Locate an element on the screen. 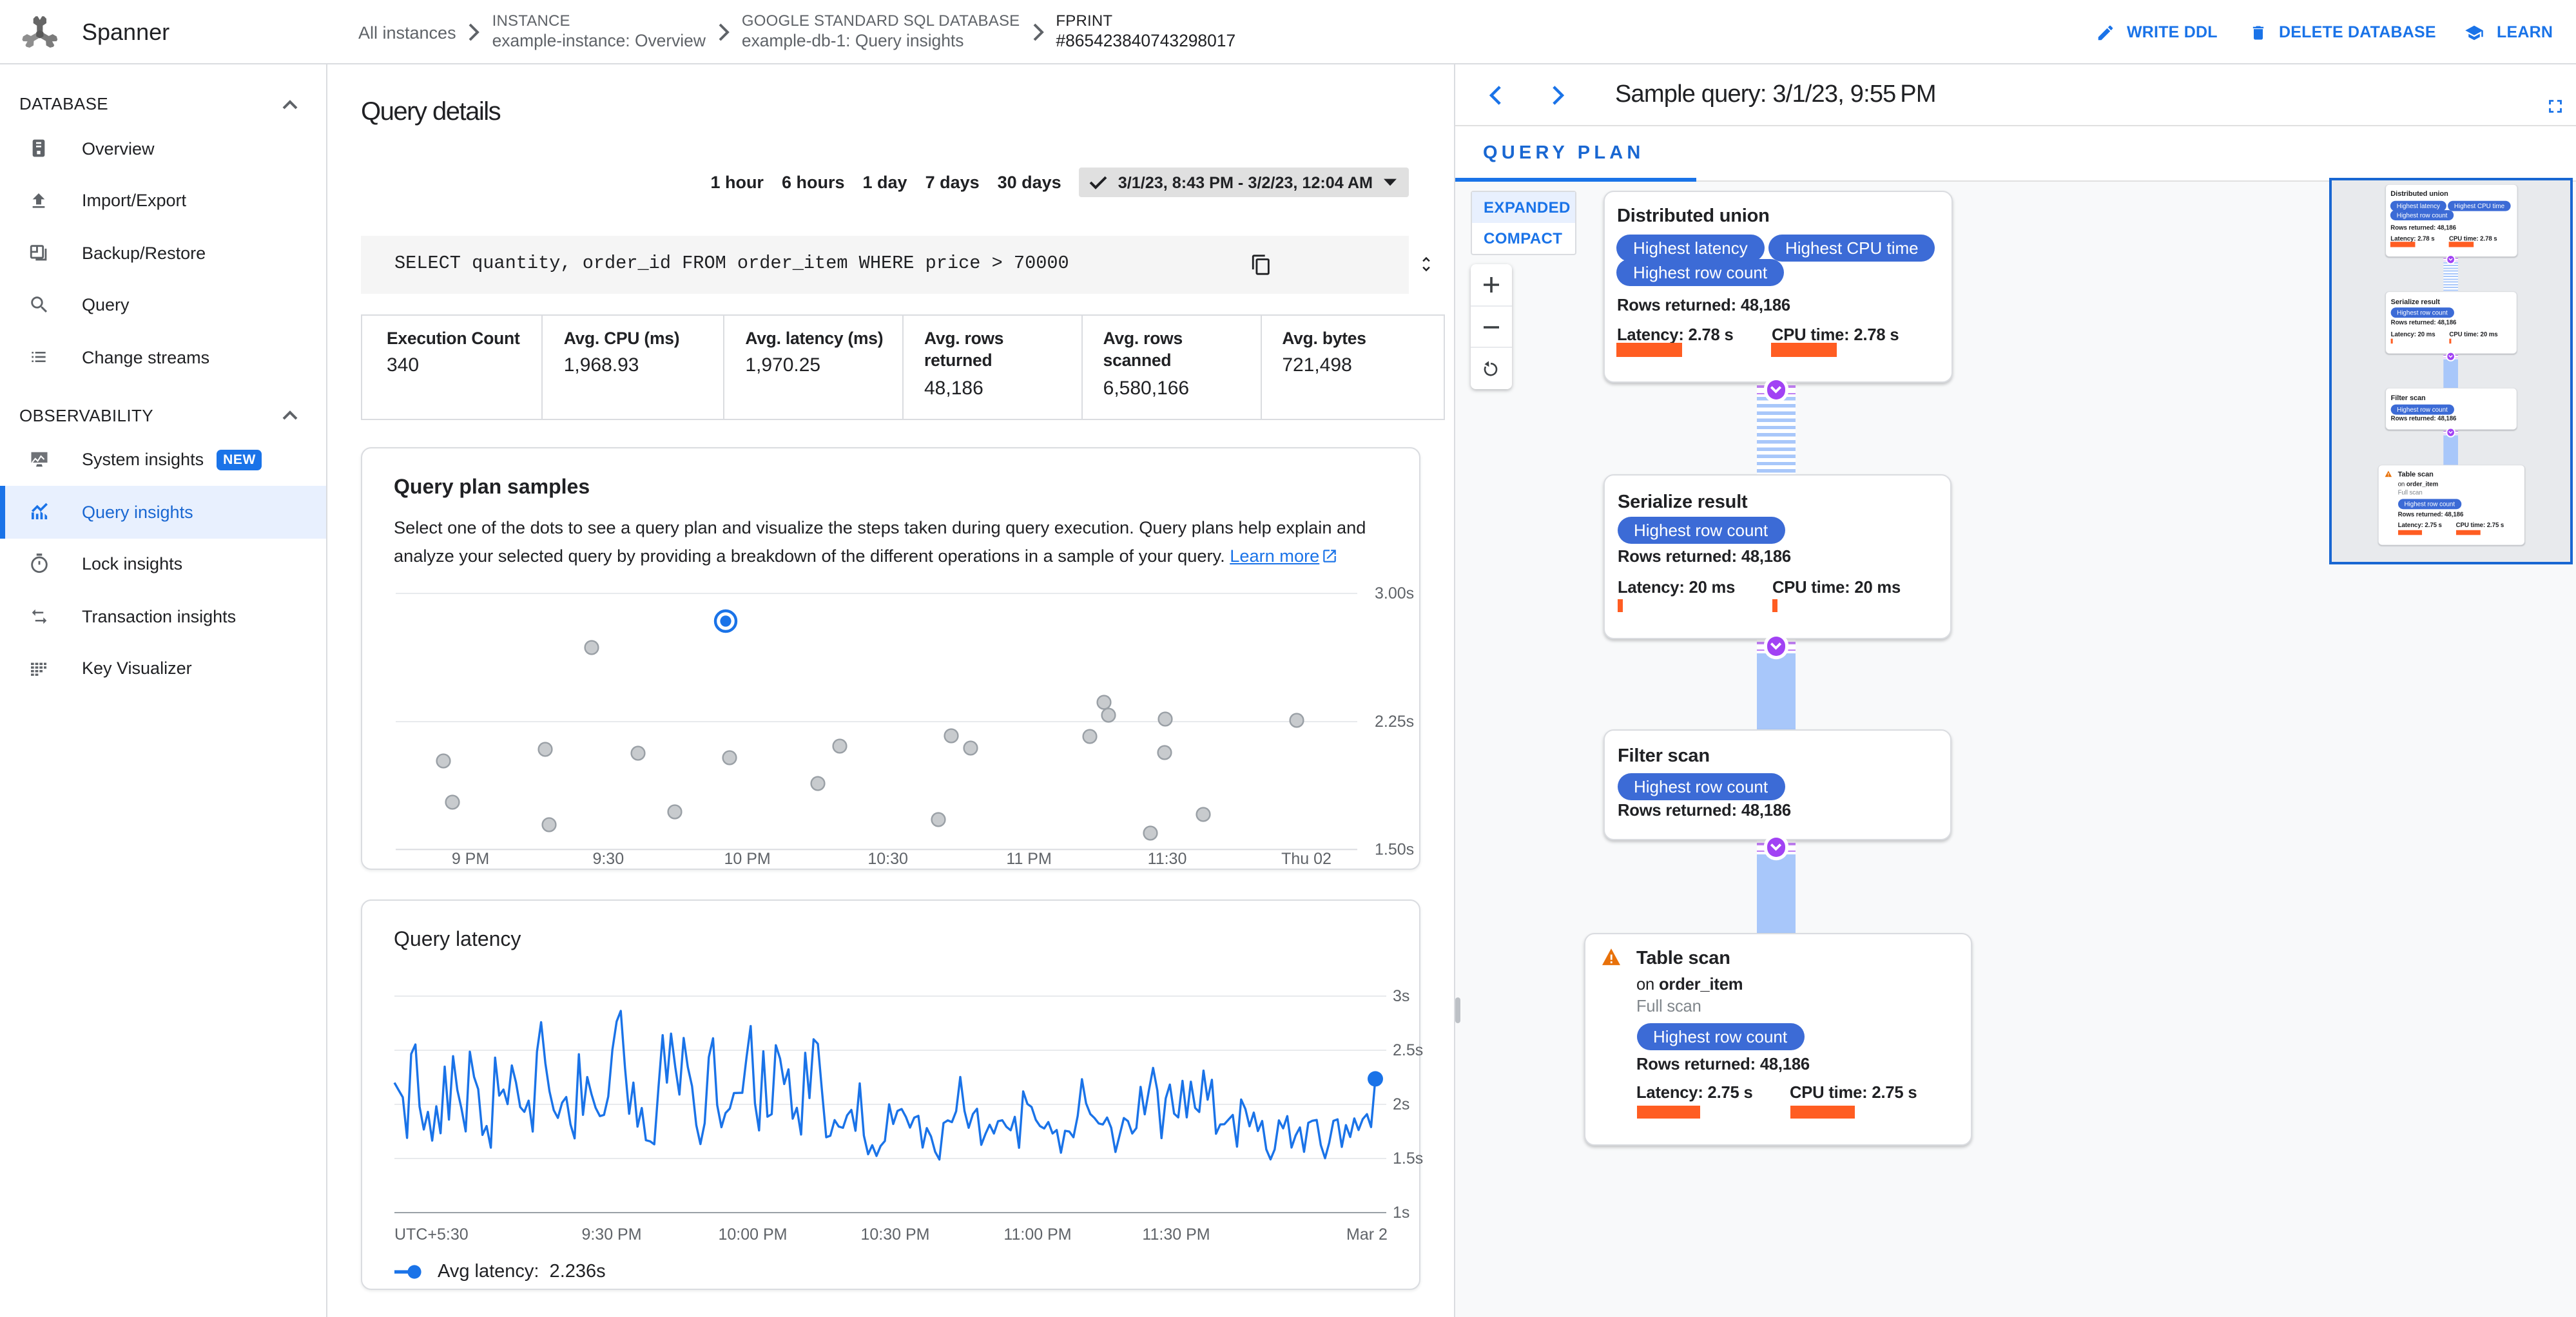 This screenshot has width=2576, height=1317. svg-text: Thu 02 is located at coordinates (1306, 858).